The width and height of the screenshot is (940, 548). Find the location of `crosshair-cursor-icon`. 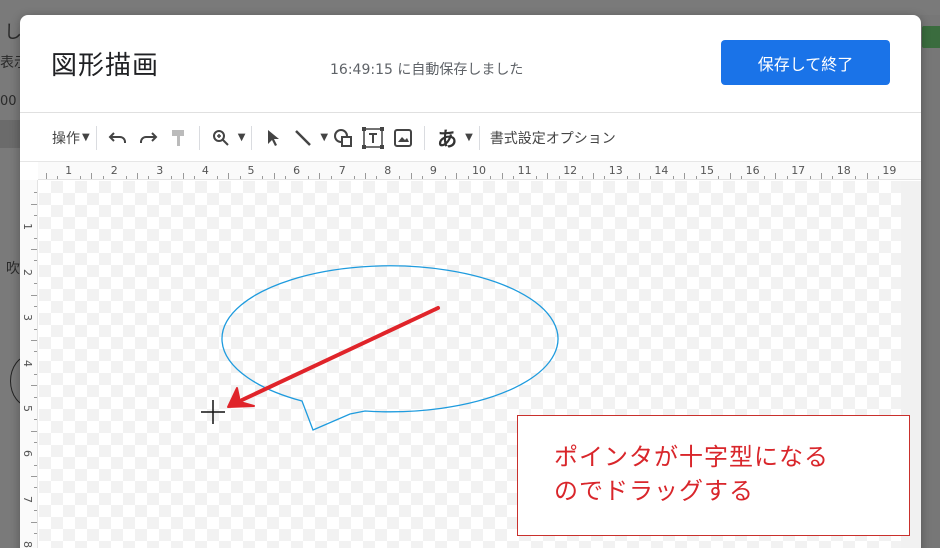

crosshair-cursor-icon is located at coordinates (213, 412).